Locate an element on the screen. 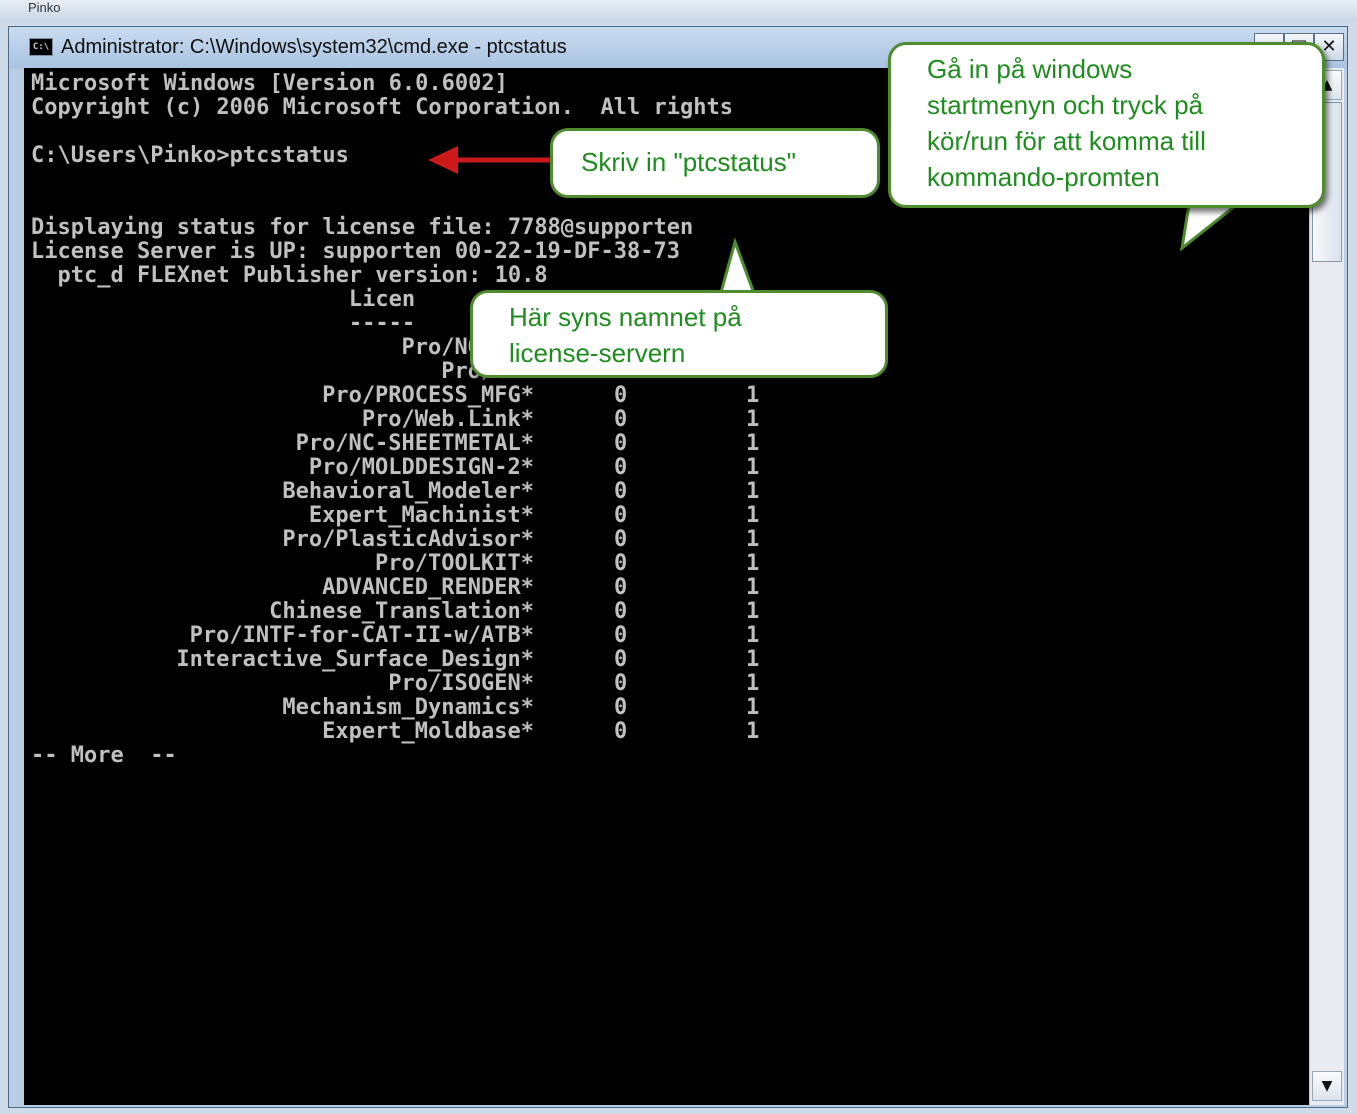  more-prompt: -- More -- is located at coordinates (104, 755).